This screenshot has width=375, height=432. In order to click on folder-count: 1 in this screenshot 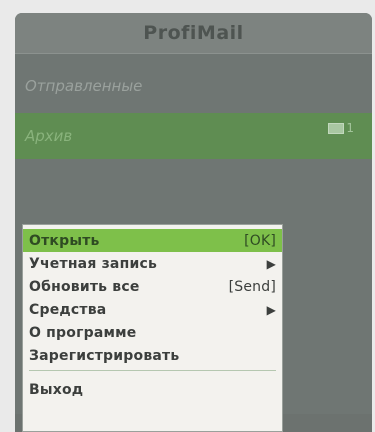, I will do `click(341, 128)`.